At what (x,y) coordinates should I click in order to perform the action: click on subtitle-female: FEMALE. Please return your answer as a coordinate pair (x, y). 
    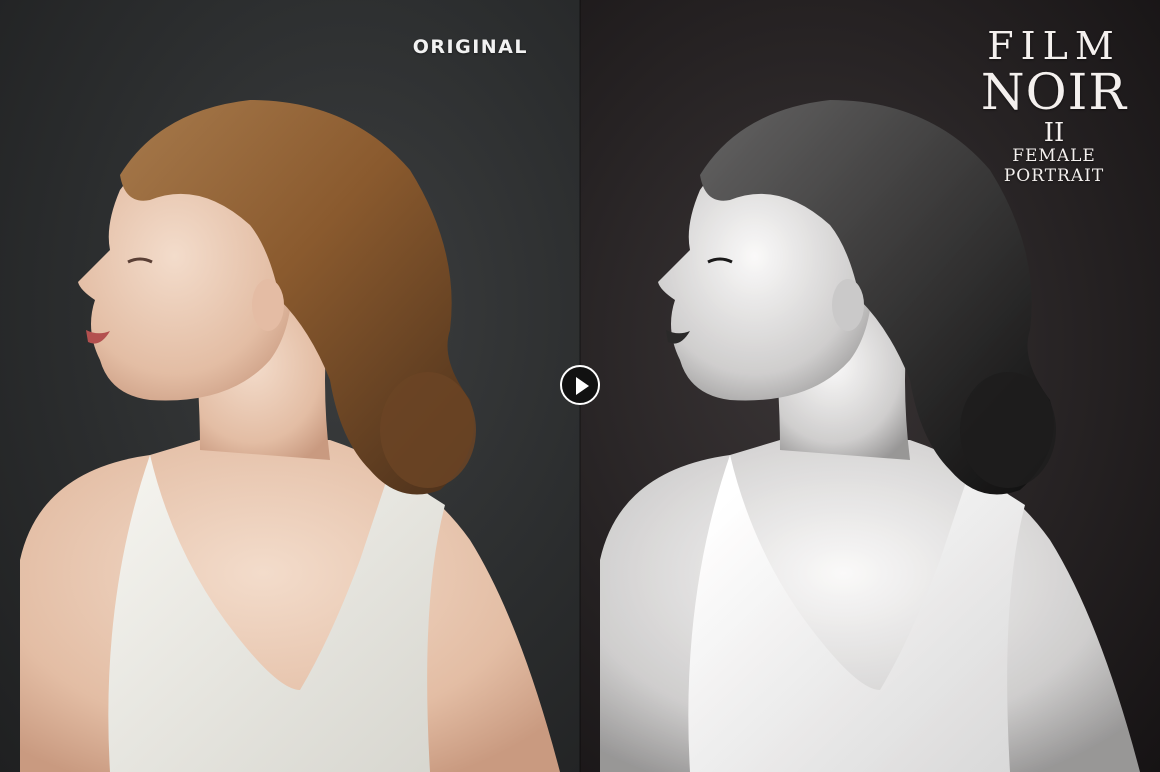
    Looking at the image, I should click on (1054, 156).